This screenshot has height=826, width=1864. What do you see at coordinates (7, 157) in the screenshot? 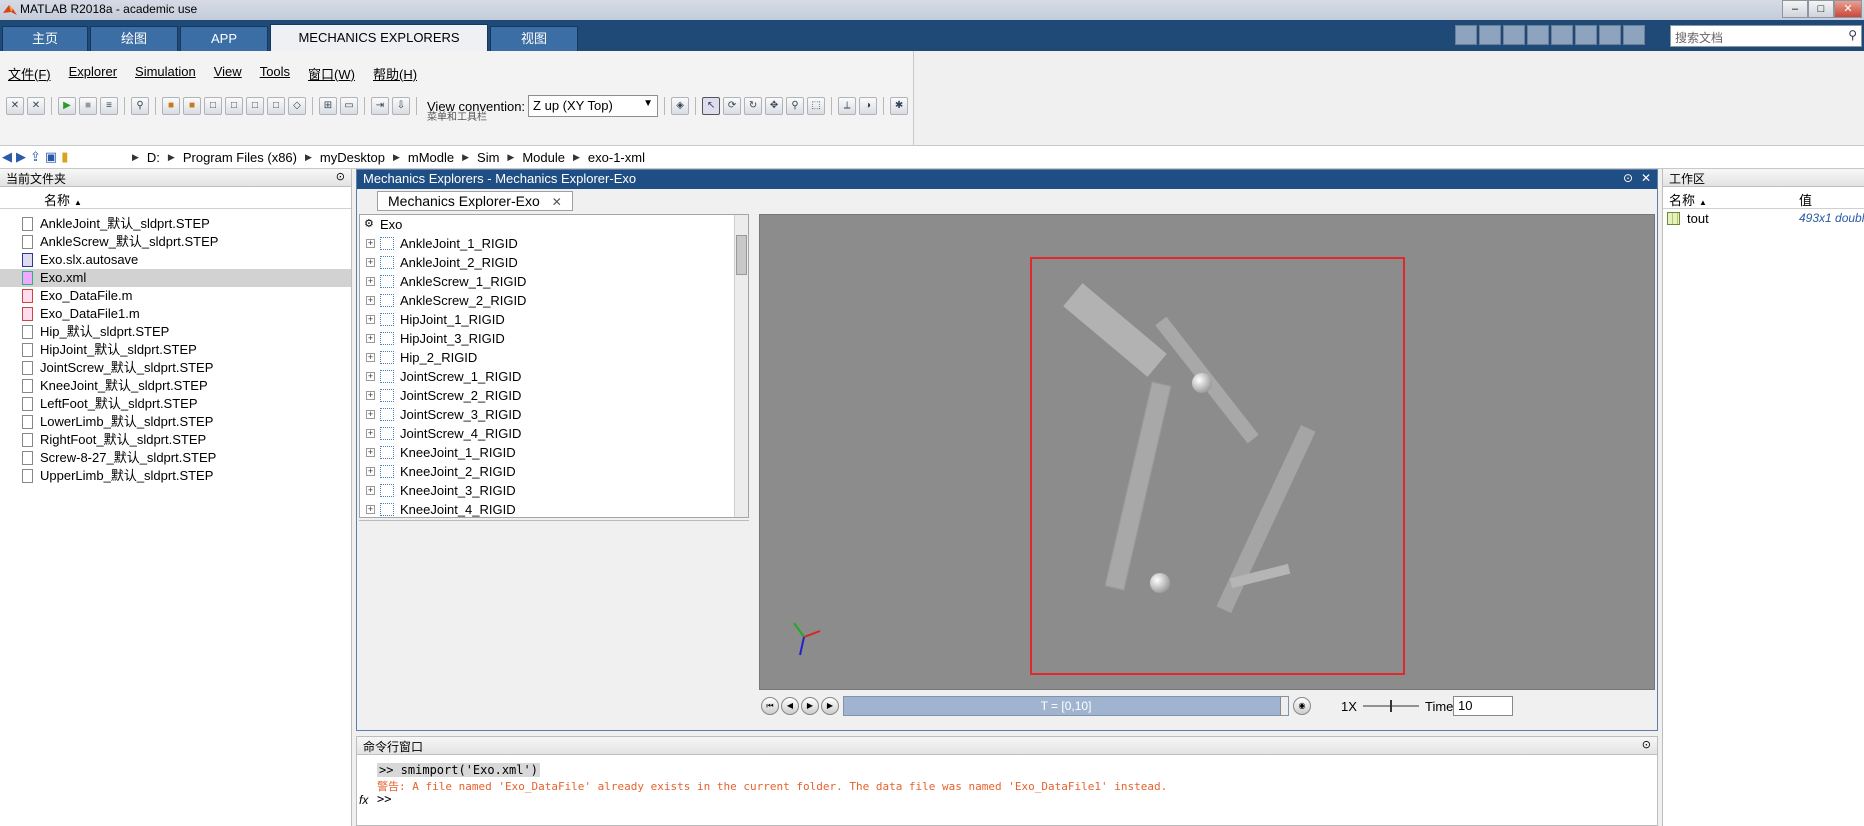
I see `back-icon: ◀` at bounding box center [7, 157].